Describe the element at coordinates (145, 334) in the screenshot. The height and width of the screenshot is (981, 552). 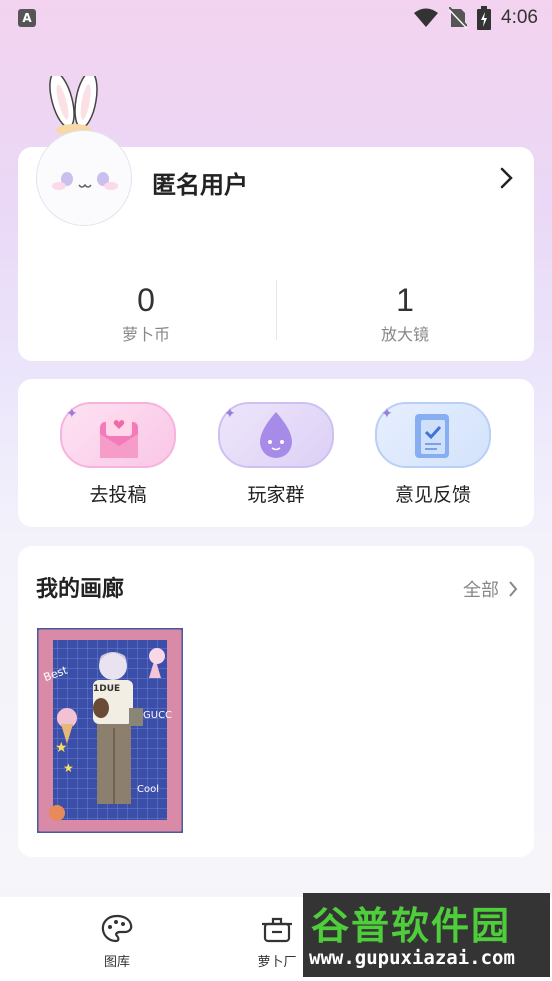
I see `stat-label: 萝卜币` at that location.